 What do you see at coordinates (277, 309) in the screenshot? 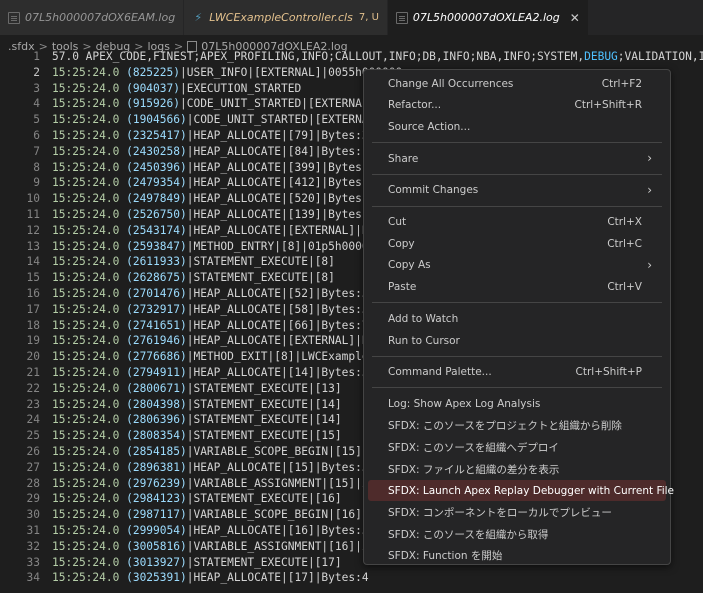
I see `log-text: |HEAP_ALLOCATE|[58]|Bytes:5` at bounding box center [277, 309].